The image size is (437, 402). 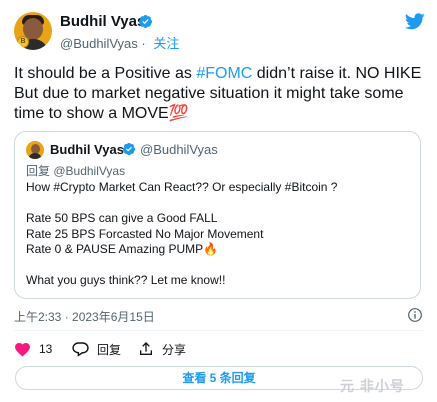 I want to click on divider, so click(x=218, y=330).